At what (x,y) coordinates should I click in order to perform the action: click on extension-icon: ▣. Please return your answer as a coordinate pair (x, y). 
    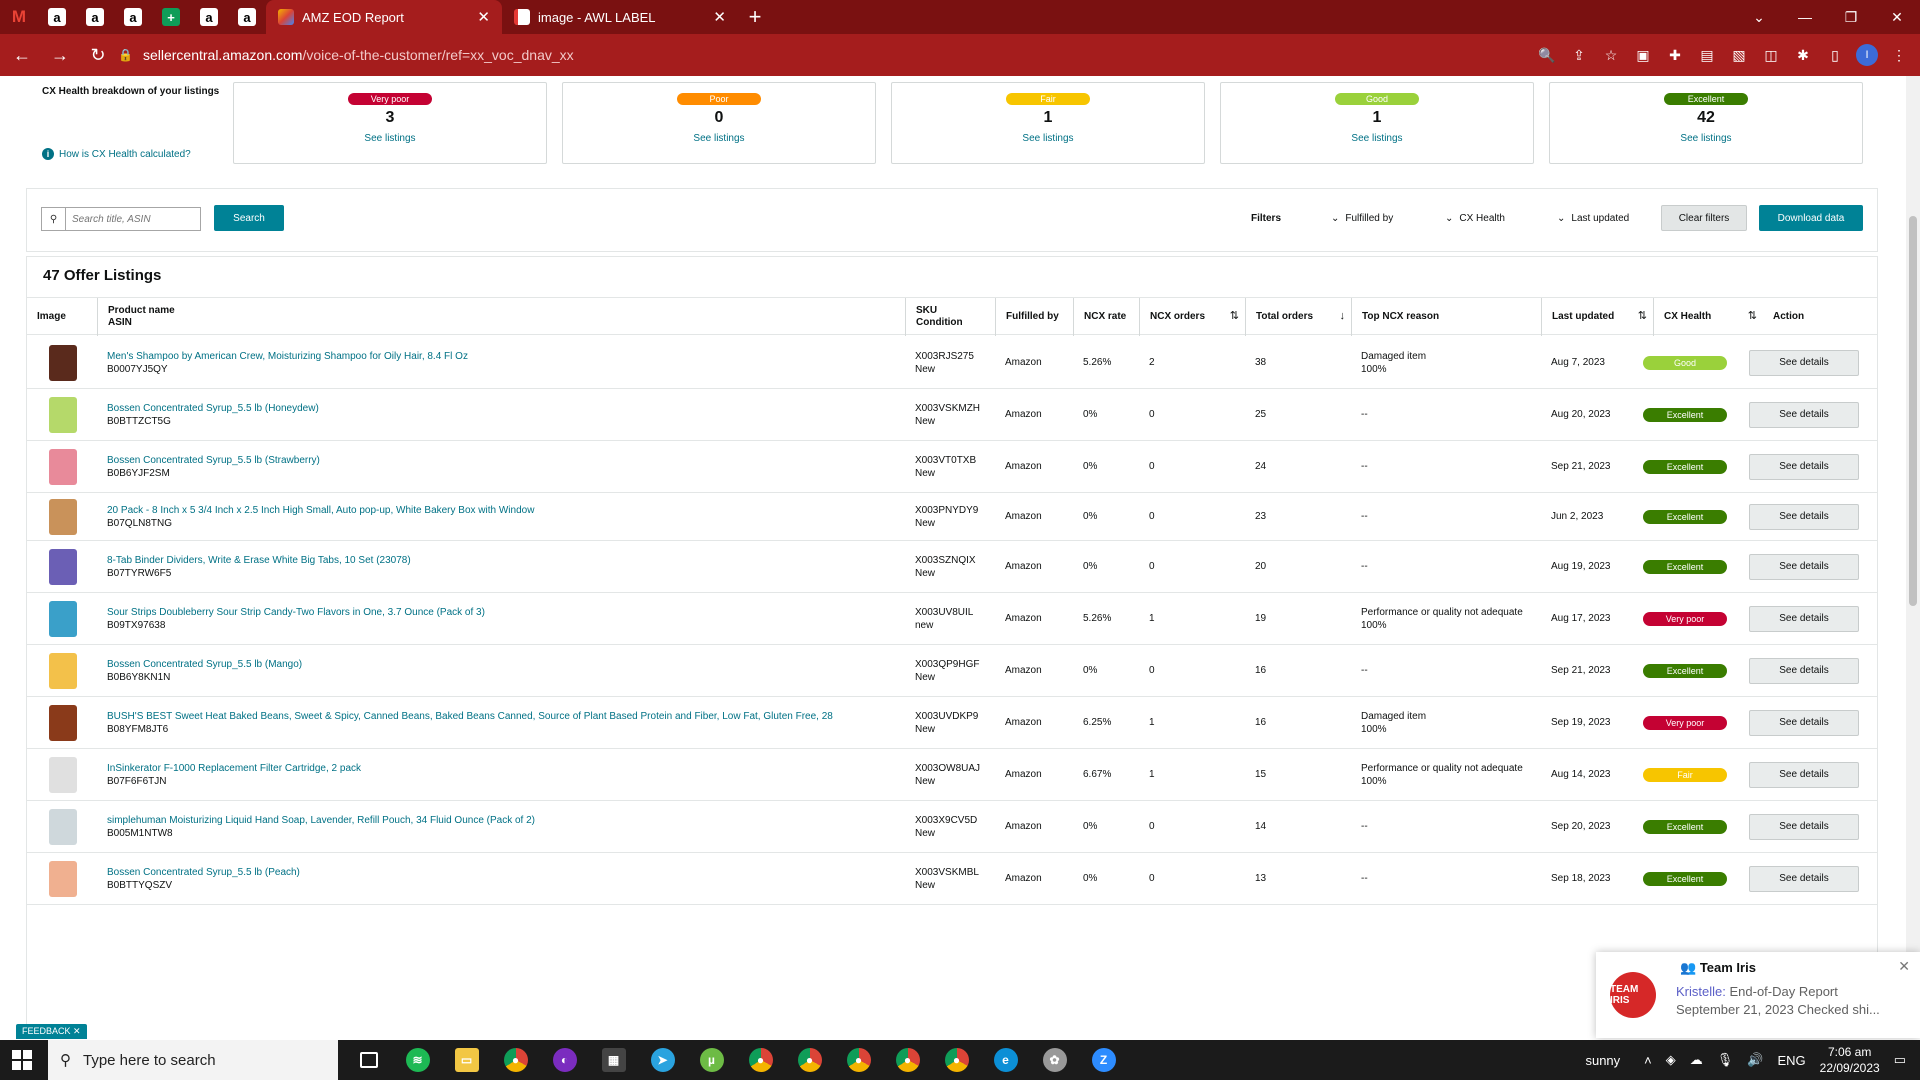
    Looking at the image, I should click on (1643, 55).